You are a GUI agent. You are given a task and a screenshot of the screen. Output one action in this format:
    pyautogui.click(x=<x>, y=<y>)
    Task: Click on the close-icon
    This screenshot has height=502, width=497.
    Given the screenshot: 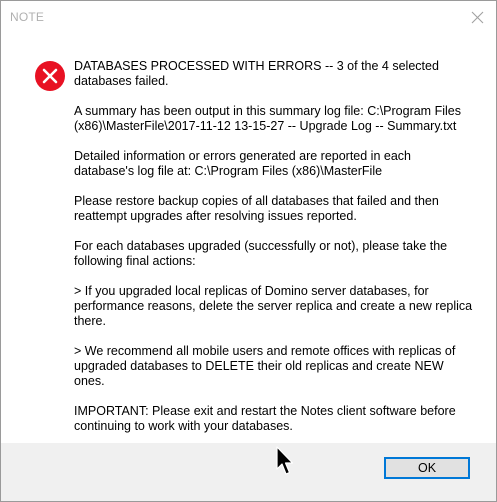 What is the action you would take?
    pyautogui.click(x=477, y=17)
    